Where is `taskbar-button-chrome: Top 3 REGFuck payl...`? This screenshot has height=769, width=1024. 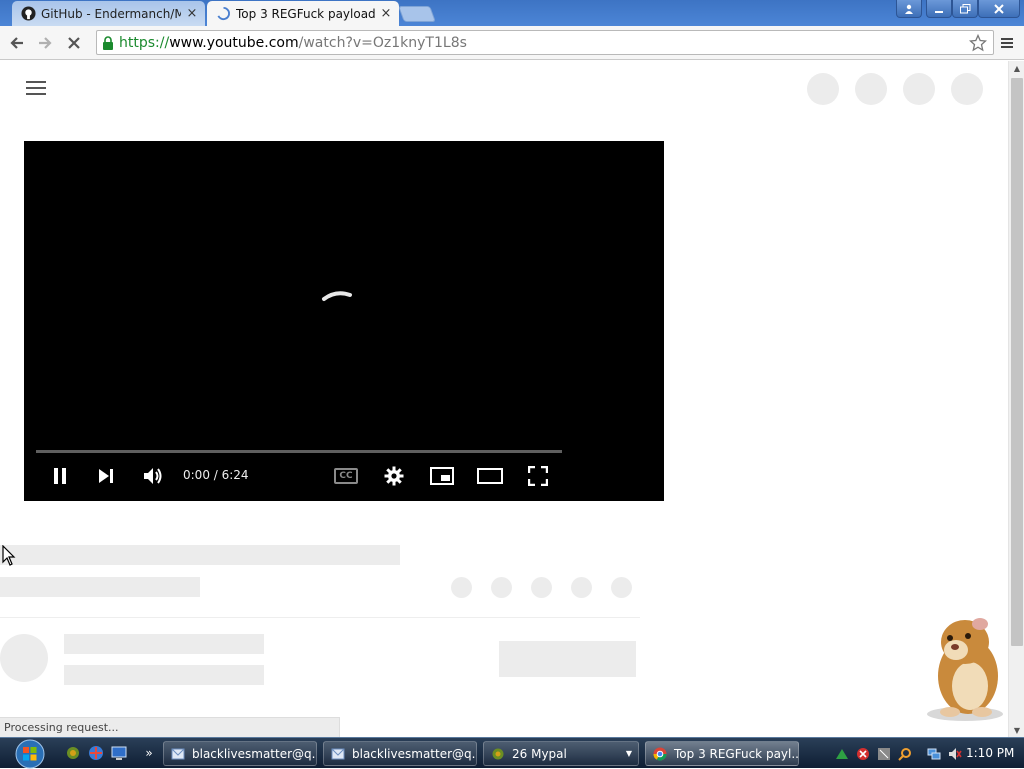
taskbar-button-chrome: Top 3 REGFuck payl... is located at coordinates (722, 753).